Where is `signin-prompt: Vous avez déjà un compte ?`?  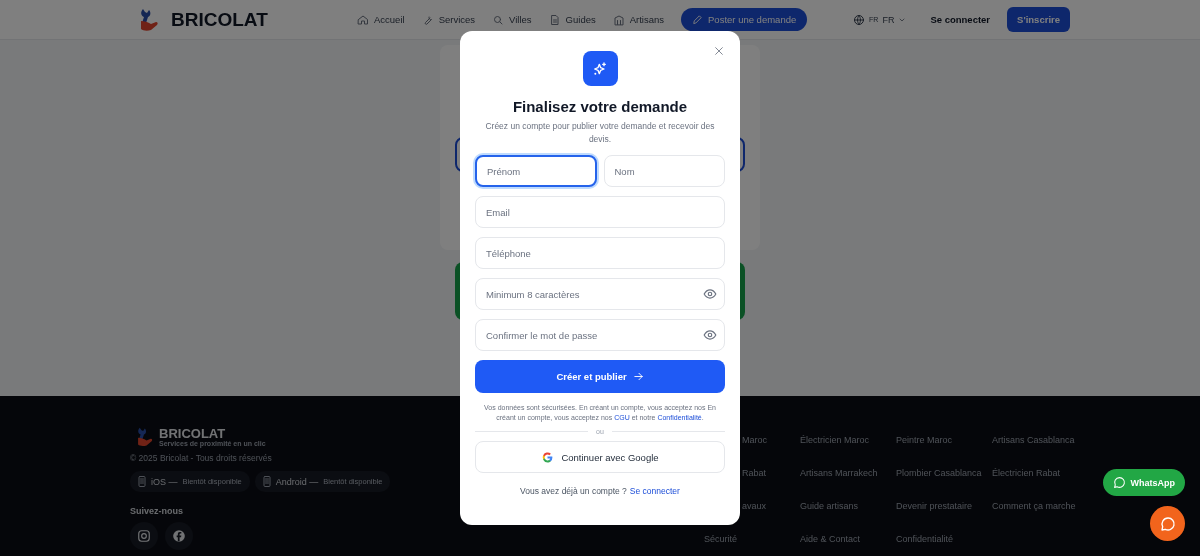
signin-prompt: Vous avez déjà un compte ? is located at coordinates (573, 491).